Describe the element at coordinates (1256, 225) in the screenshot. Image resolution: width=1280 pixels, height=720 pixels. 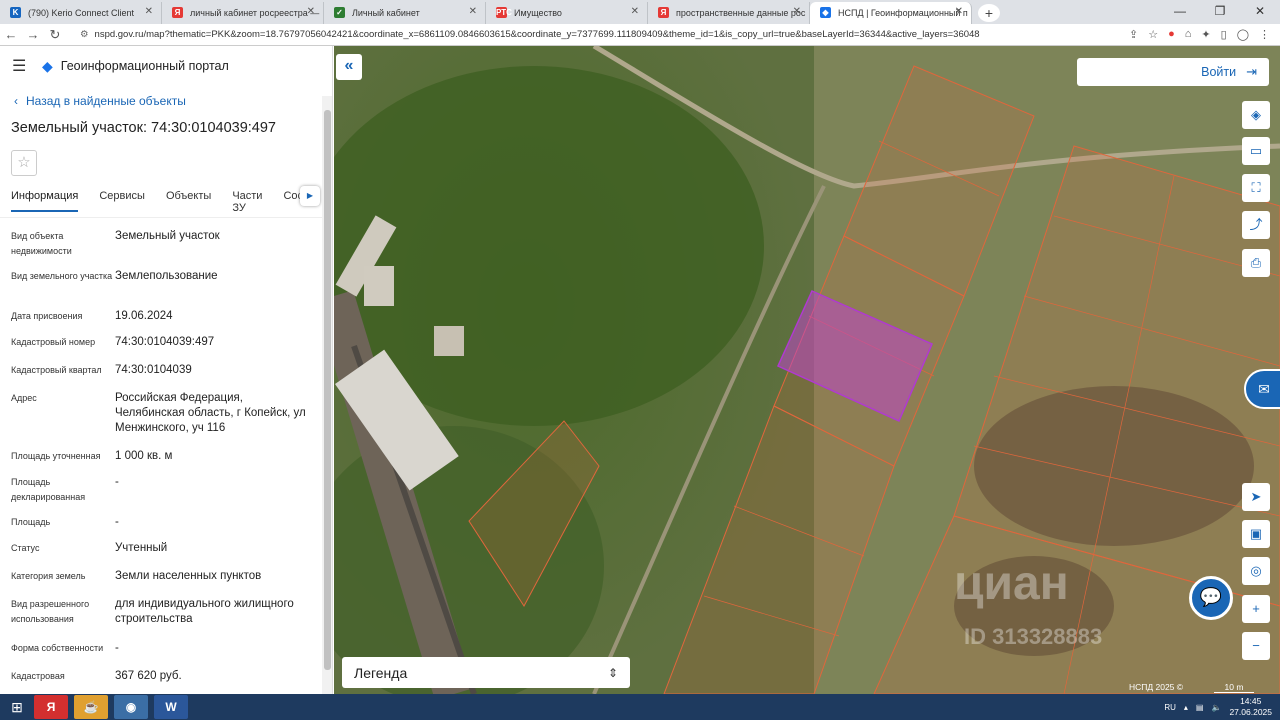
I see `share-map-button: ⤴` at that location.